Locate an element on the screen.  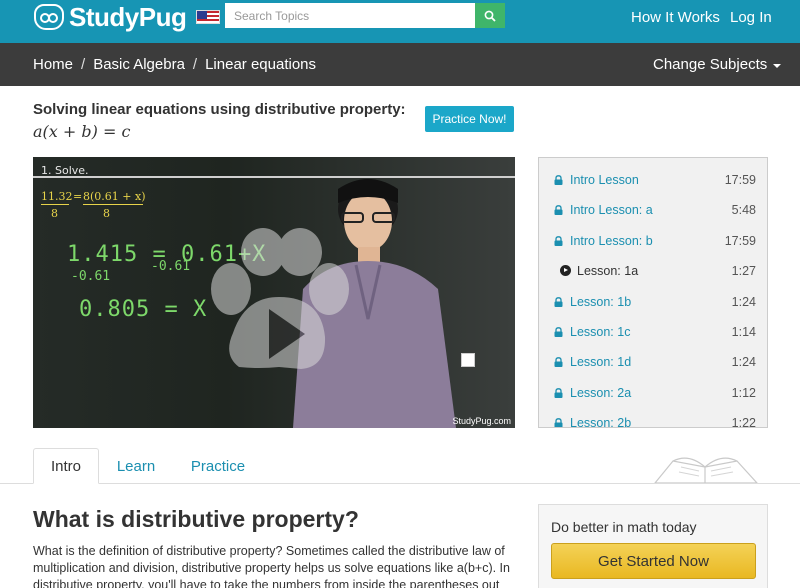
search-button is located at coordinates (490, 15).